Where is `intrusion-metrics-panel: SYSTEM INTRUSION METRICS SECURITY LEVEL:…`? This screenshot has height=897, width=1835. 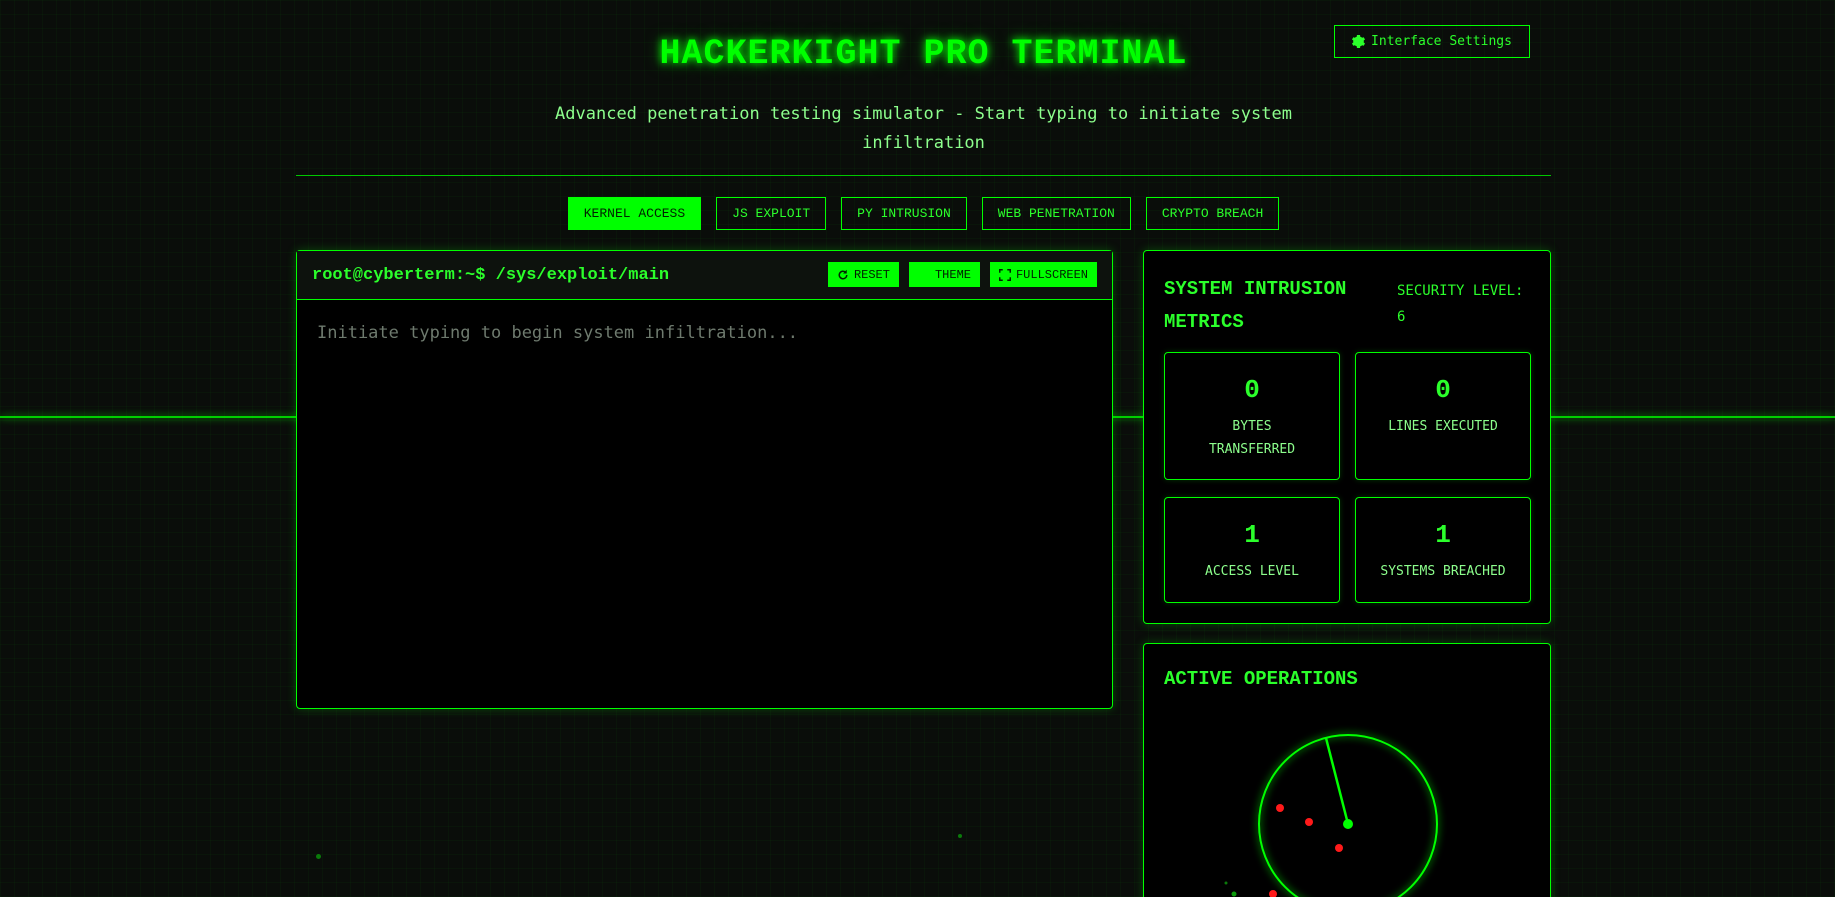 intrusion-metrics-panel: SYSTEM INTRUSION METRICS SECURITY LEVEL:… is located at coordinates (1347, 437).